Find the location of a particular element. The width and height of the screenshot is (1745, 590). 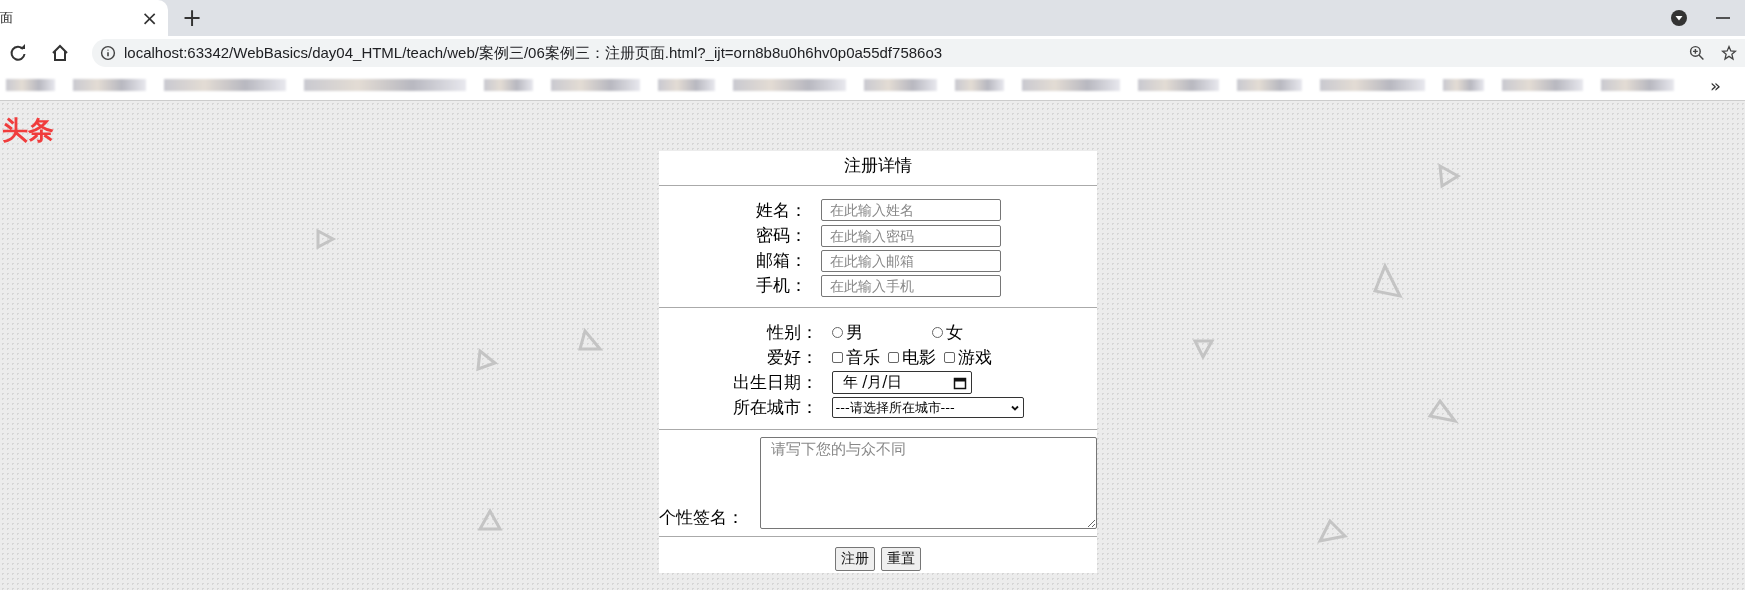

star-icon is located at coordinates (1729, 53).